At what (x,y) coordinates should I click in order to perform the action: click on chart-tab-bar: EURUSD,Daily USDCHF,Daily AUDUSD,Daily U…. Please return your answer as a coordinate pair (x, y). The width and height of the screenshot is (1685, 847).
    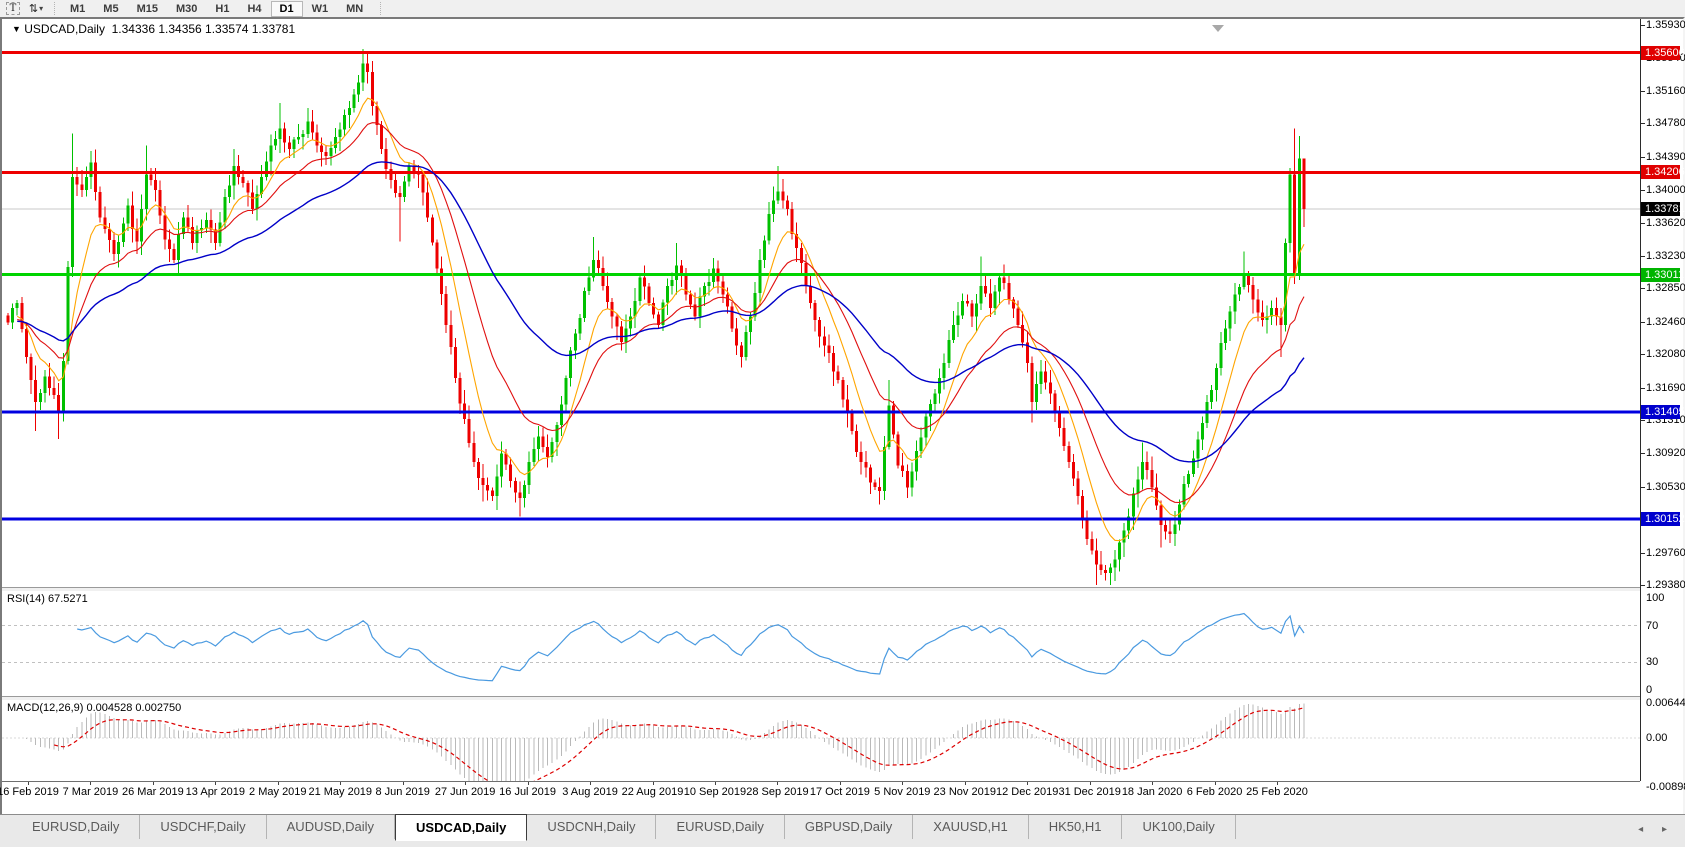
    Looking at the image, I should click on (842, 830).